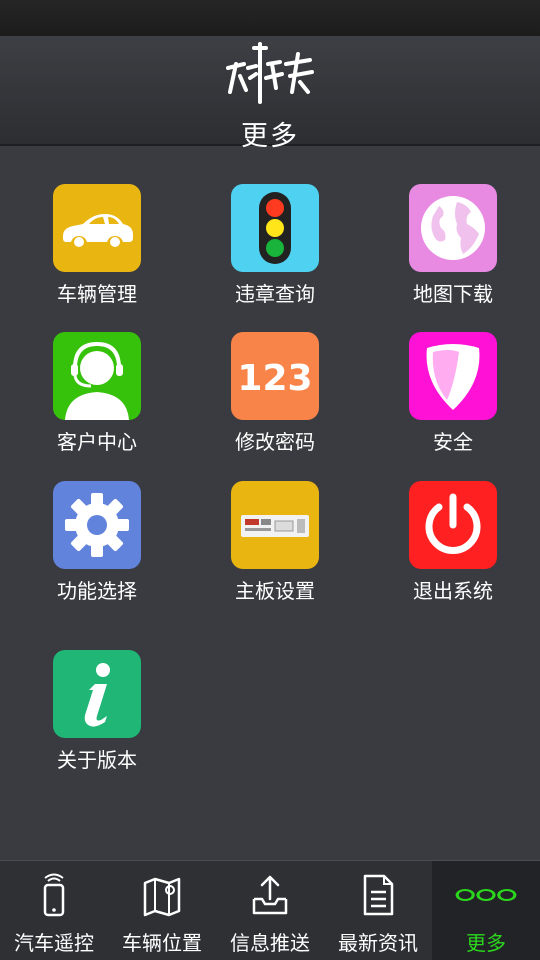 This screenshot has width=540, height=960. Describe the element at coordinates (453, 525) in the screenshot. I see `power-icon` at that location.